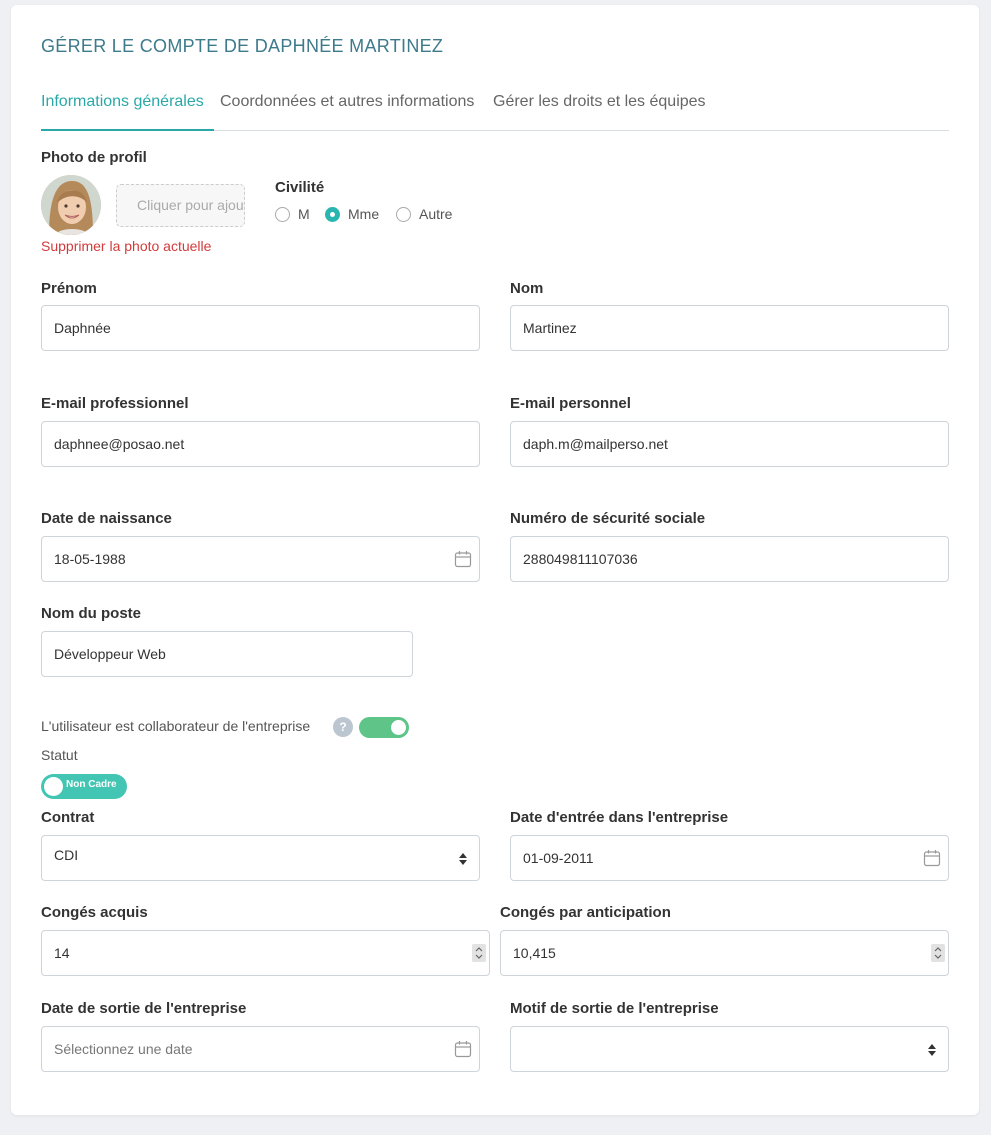  I want to click on tab-general-info: Informations générales, so click(127, 112).